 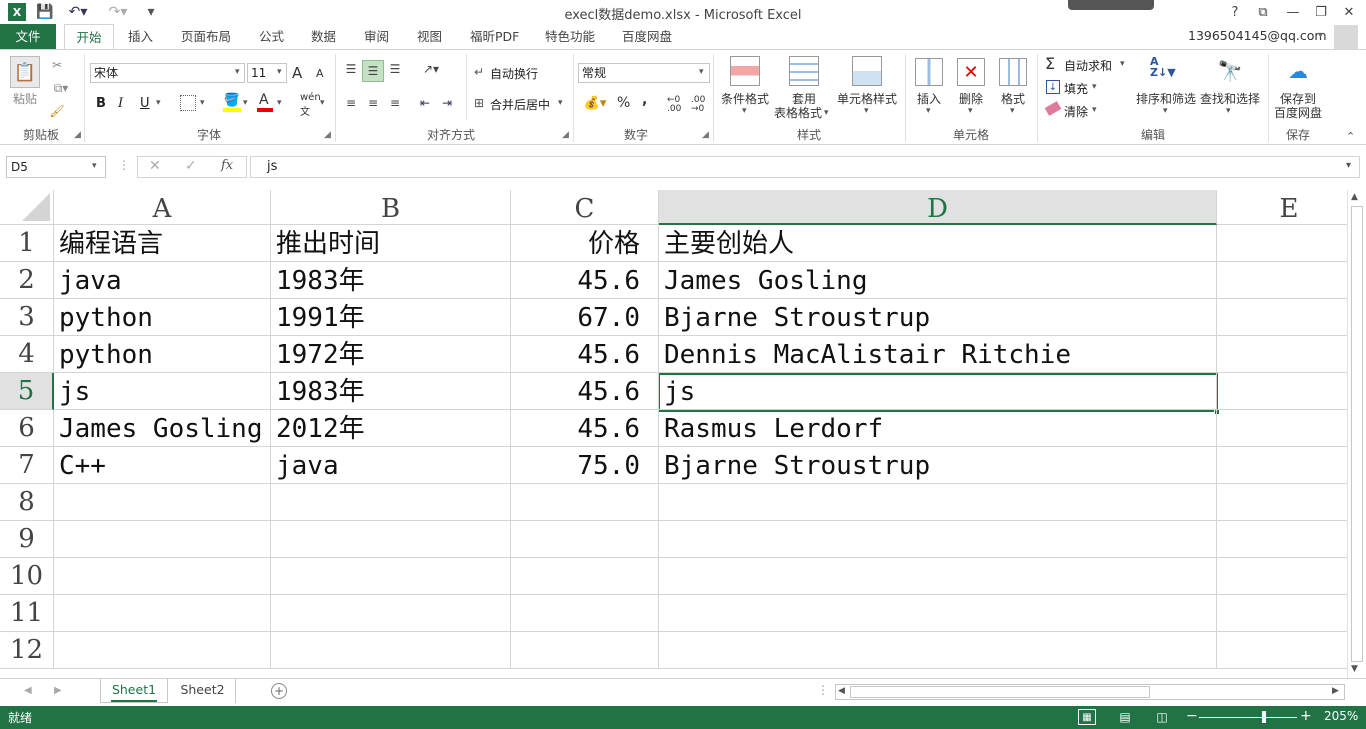 What do you see at coordinates (938, 502) in the screenshot?
I see `cell-d8` at bounding box center [938, 502].